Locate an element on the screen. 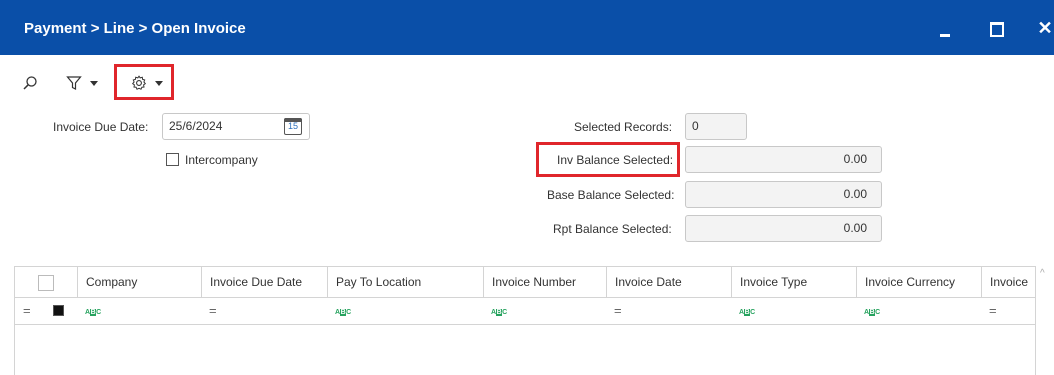  column-header-invoice-due-date: Invoice Due Date is located at coordinates (264, 282).